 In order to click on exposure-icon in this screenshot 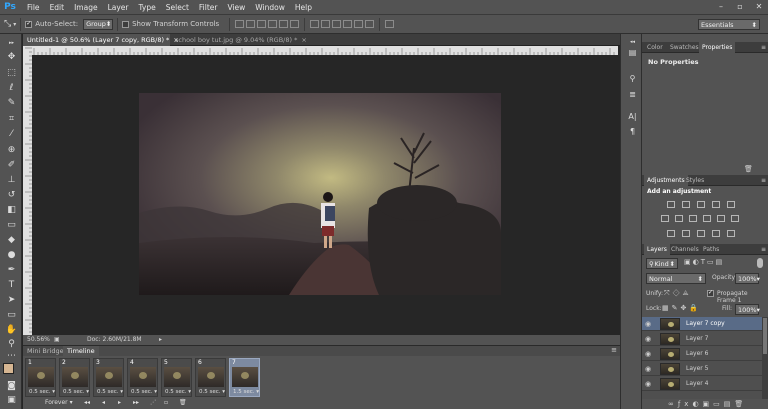, I will do `click(716, 204)`.